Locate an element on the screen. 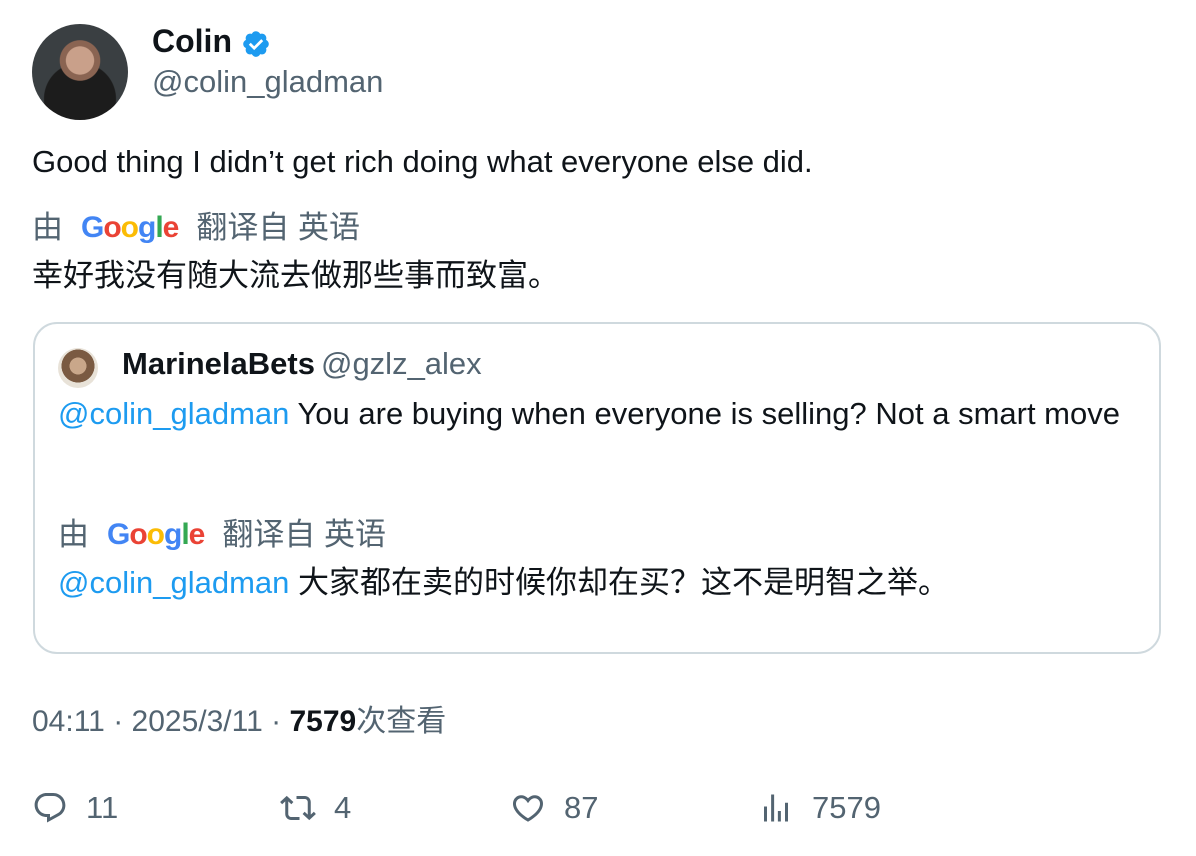 This screenshot has width=1196, height=856. quote-author-handle: @gzlz_alex is located at coordinates (401, 363).